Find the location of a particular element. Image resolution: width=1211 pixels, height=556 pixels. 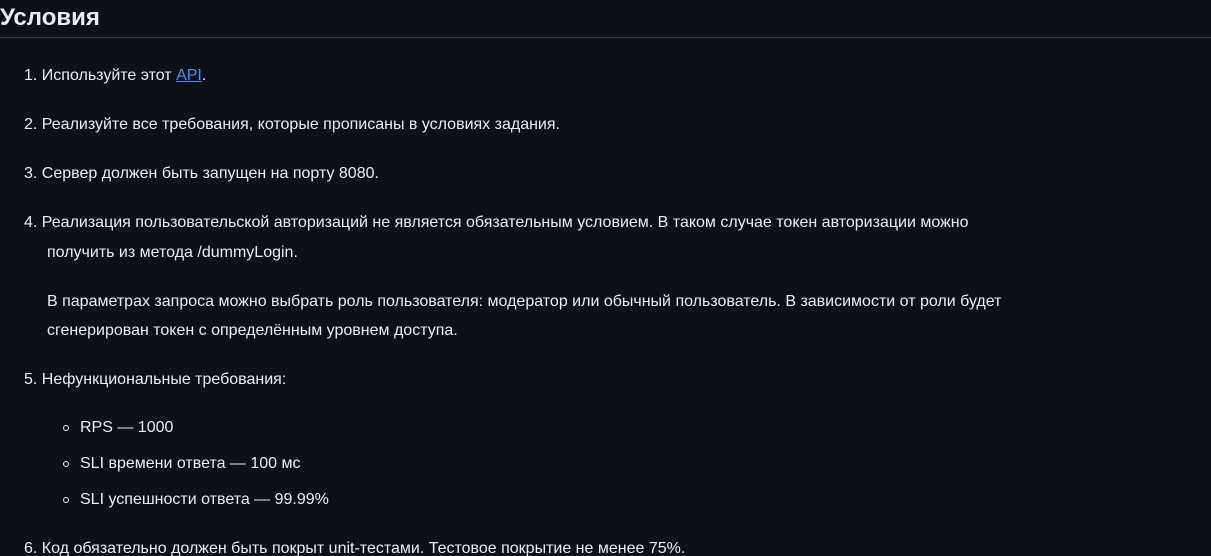

item-1-text: Используйте этот is located at coordinates (106, 75).